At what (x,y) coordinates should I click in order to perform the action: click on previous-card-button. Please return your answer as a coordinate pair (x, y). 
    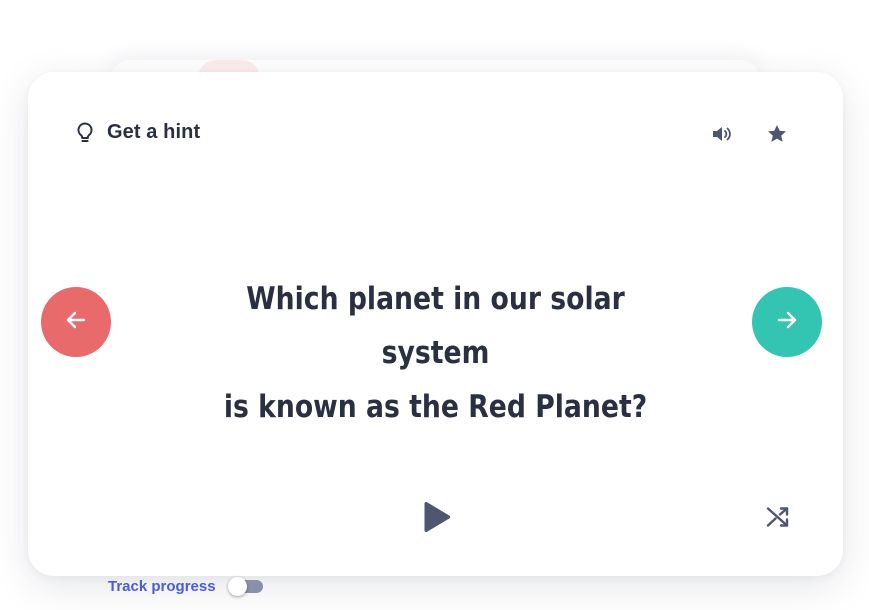
    Looking at the image, I should click on (76, 322).